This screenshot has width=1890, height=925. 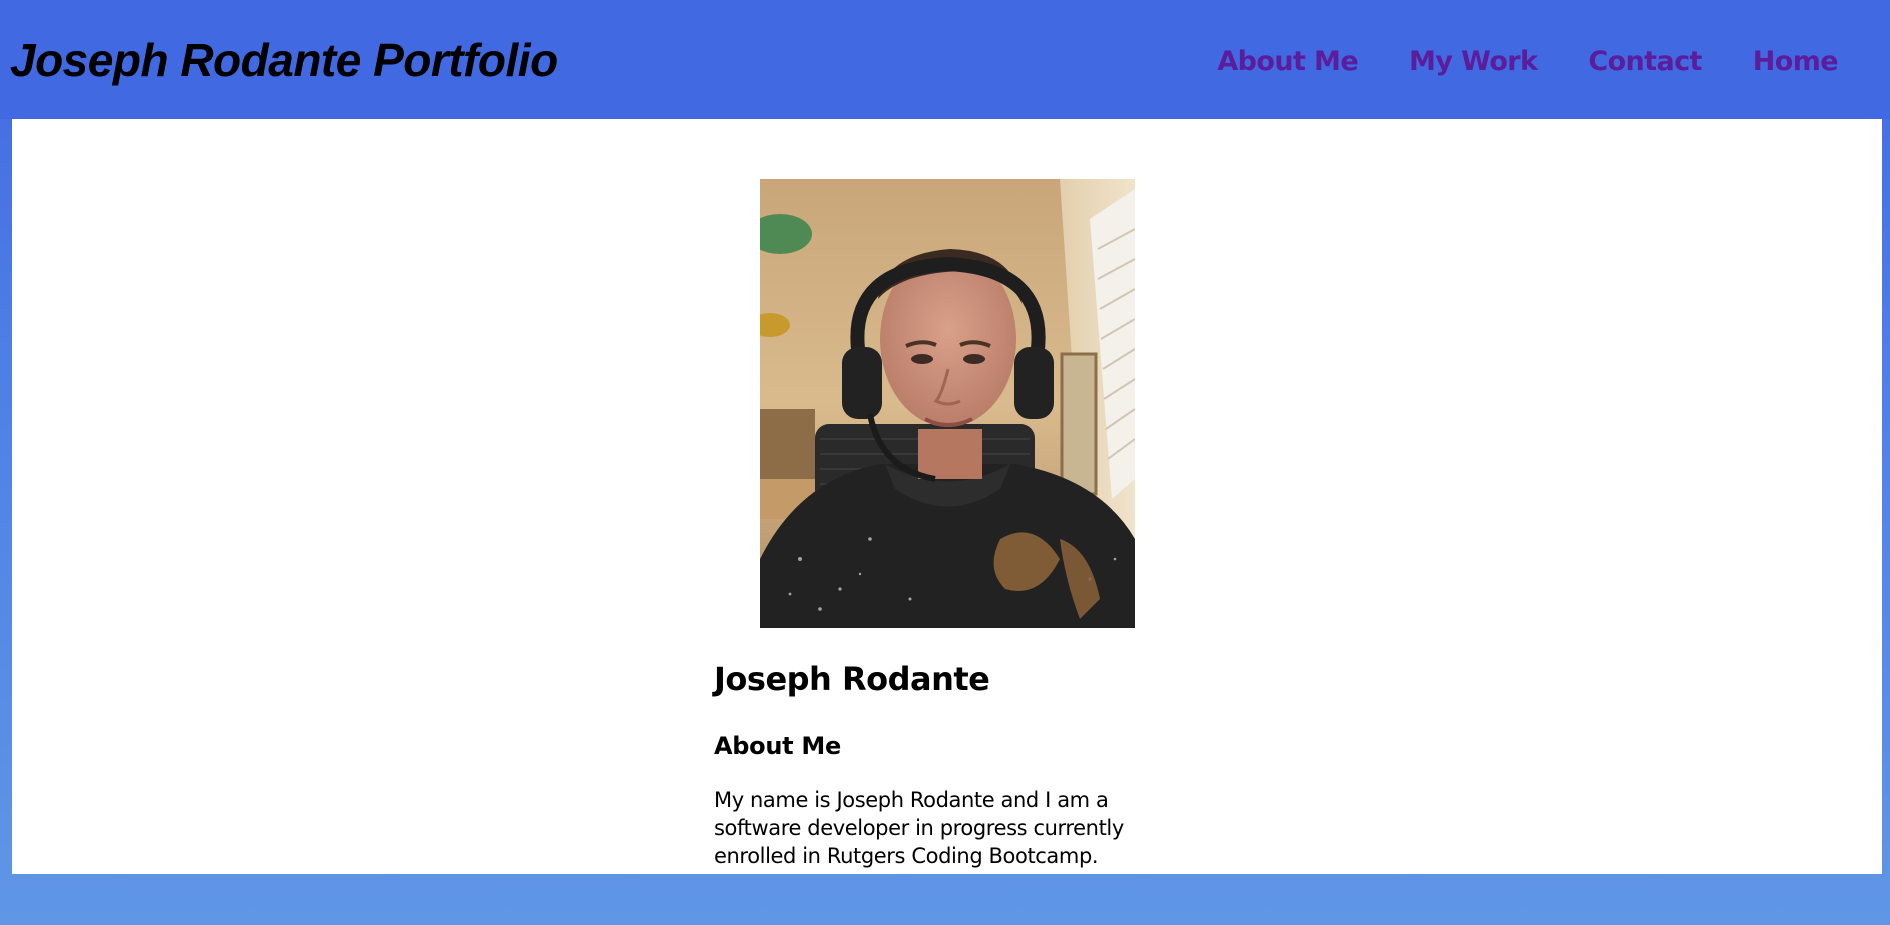 What do you see at coordinates (1473, 62) in the screenshot?
I see `nav-link-my-work: My Work` at bounding box center [1473, 62].